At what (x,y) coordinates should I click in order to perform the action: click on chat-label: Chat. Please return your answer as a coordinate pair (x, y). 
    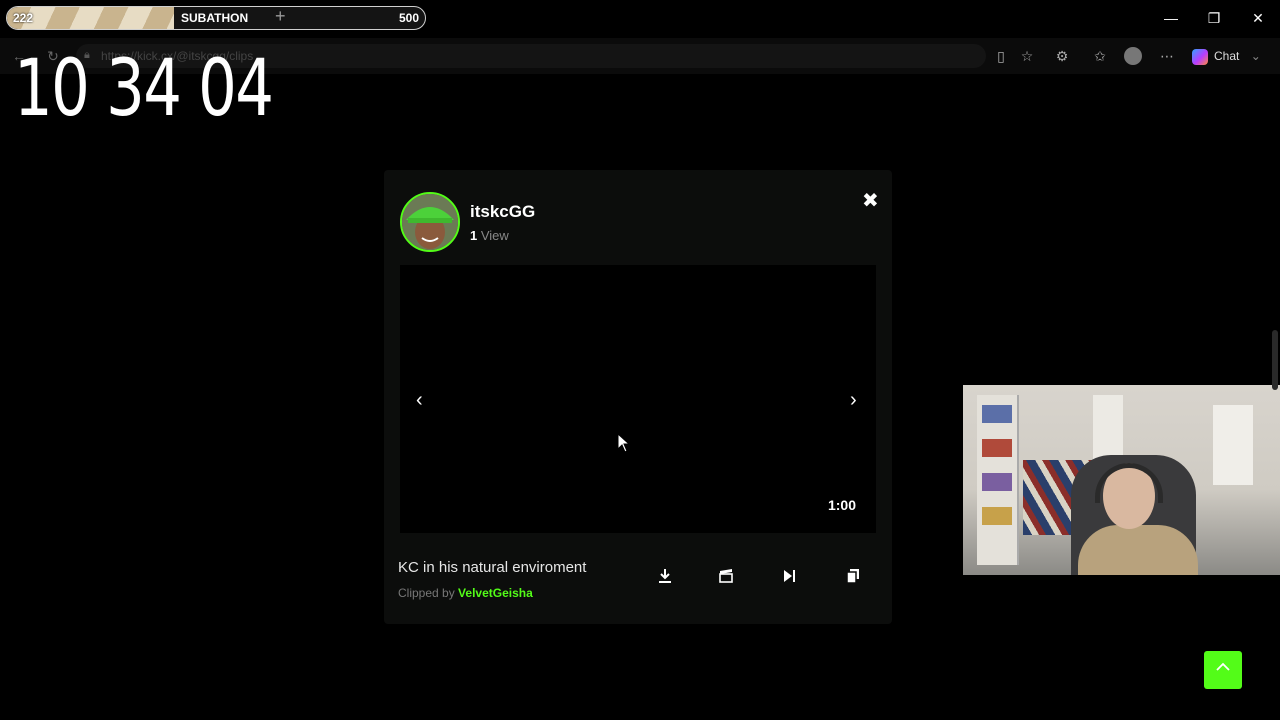
    Looking at the image, I should click on (1227, 56).